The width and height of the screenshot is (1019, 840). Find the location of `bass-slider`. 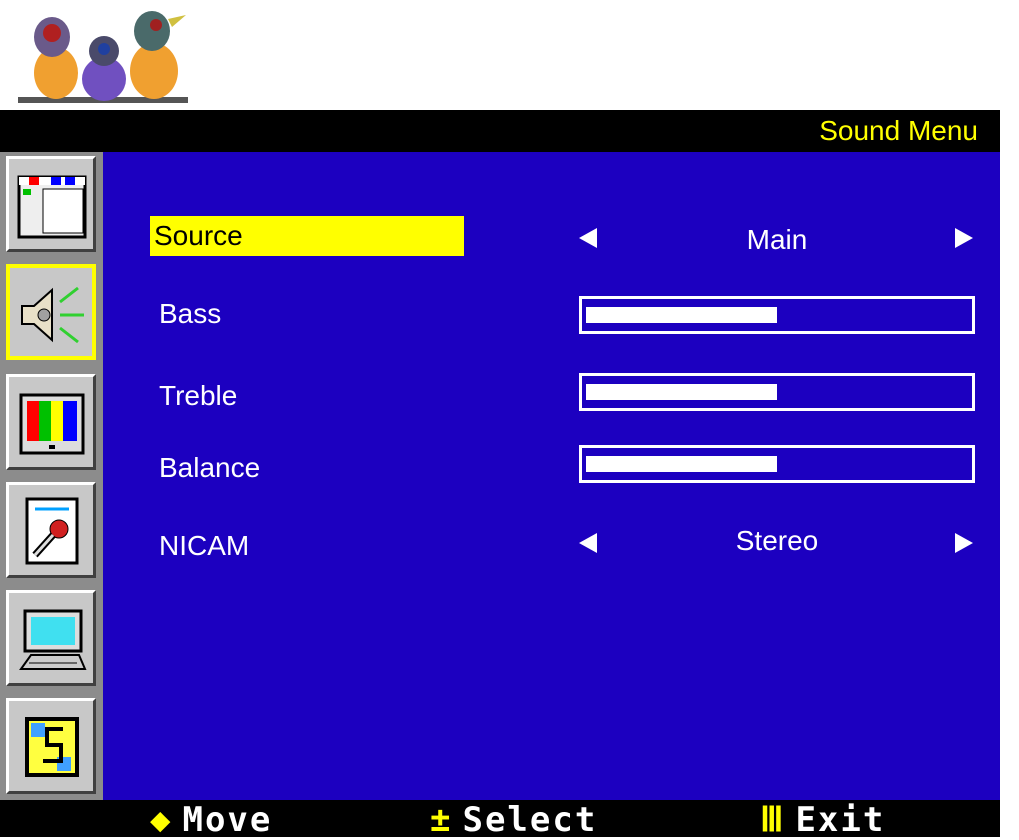

bass-slider is located at coordinates (777, 315).